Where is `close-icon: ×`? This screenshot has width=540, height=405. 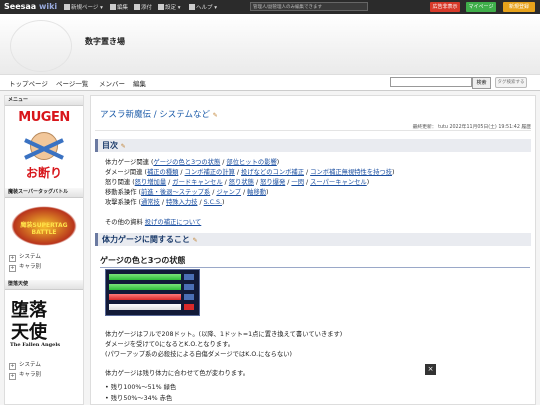
close-icon: × is located at coordinates (430, 369).